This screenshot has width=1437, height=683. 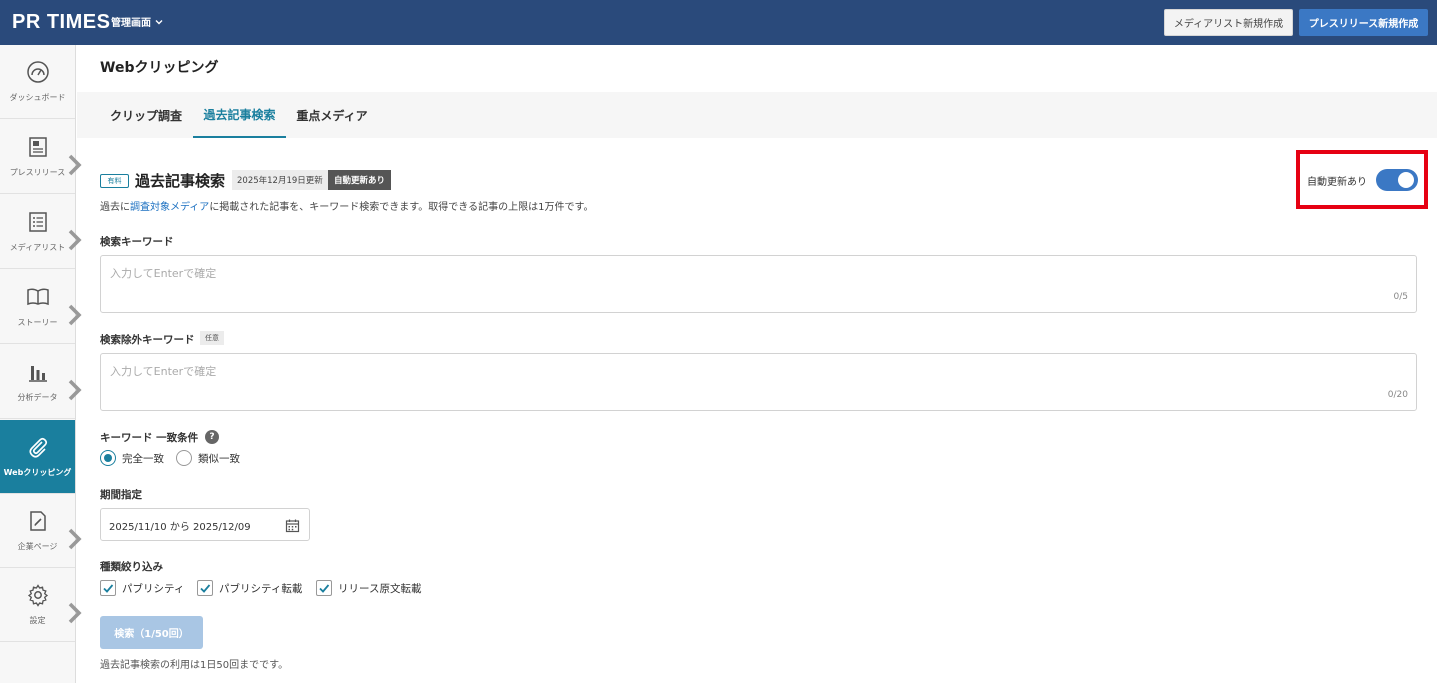 What do you see at coordinates (151, 632) in the screenshot?
I see `search-button: 検索（1/50回）` at bounding box center [151, 632].